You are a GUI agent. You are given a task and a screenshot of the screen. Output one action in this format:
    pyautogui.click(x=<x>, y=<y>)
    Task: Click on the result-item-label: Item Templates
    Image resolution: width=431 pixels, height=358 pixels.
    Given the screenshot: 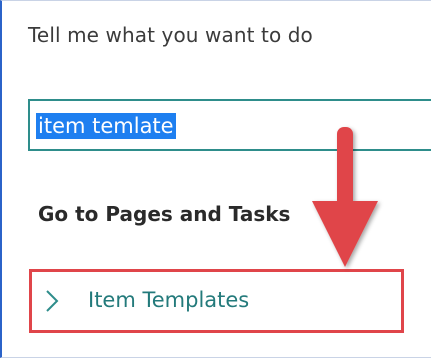 What is the action you would take?
    pyautogui.click(x=168, y=300)
    